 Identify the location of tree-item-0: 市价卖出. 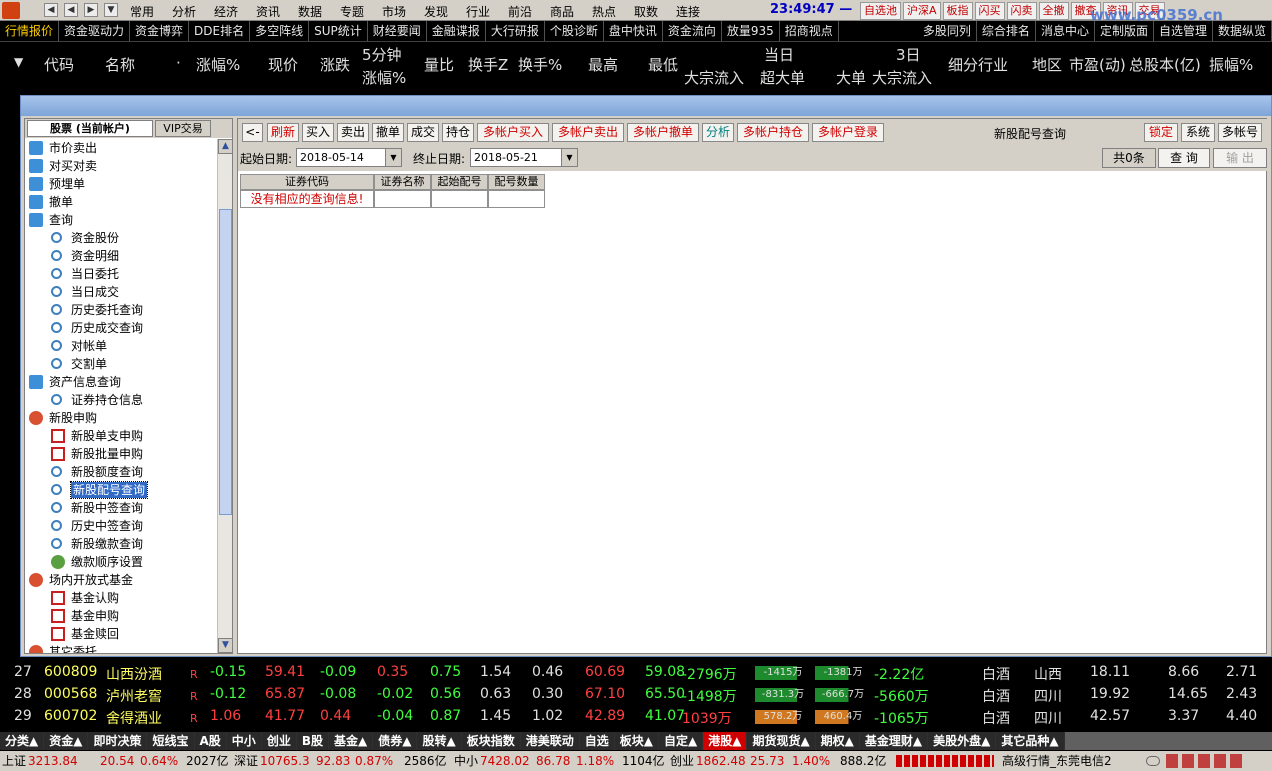
(125, 148).